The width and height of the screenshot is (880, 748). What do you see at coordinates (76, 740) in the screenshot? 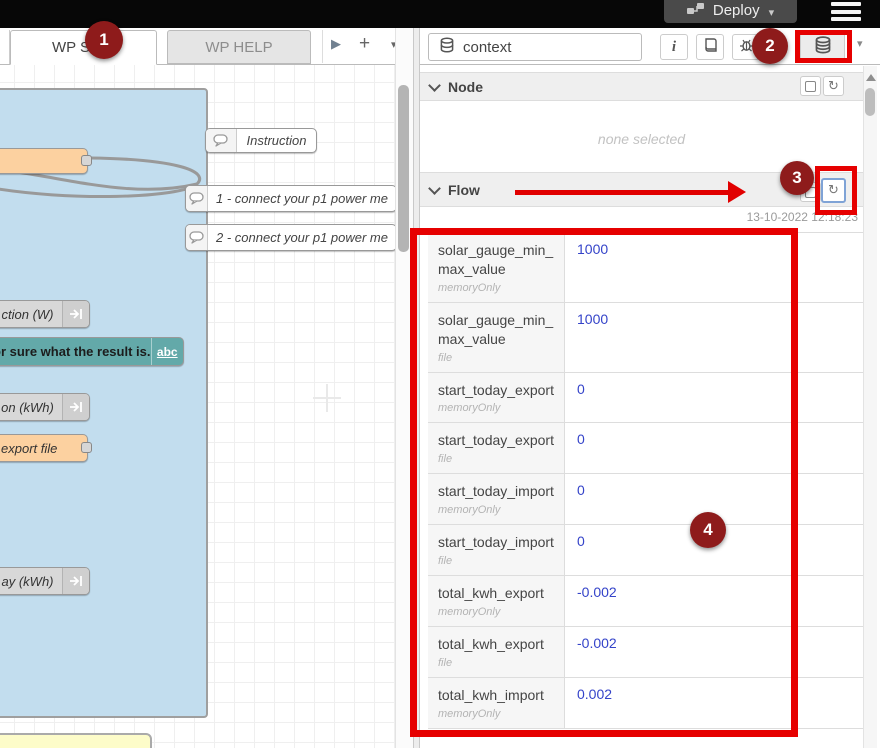
I see `yellow-node` at bounding box center [76, 740].